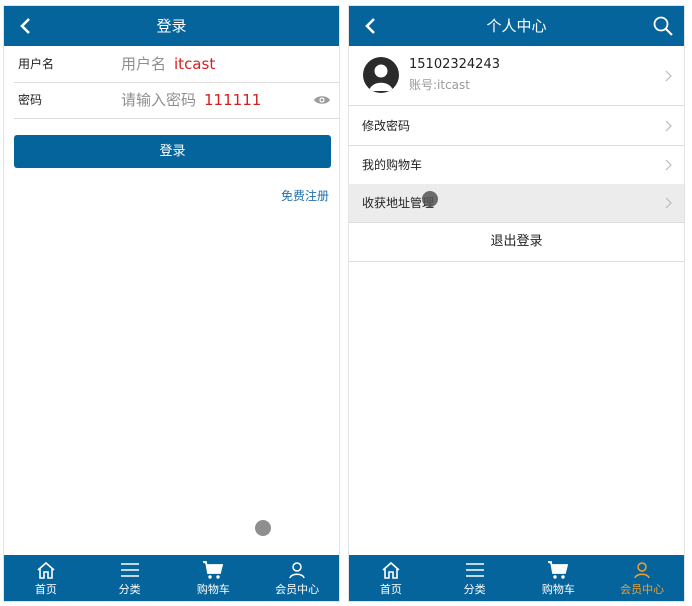 This screenshot has width=692, height=606. Describe the element at coordinates (381, 75) in the screenshot. I see `avatar` at that location.